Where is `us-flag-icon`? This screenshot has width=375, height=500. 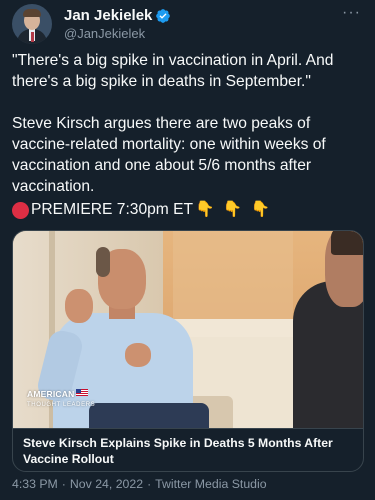
us-flag-icon is located at coordinates (82, 392).